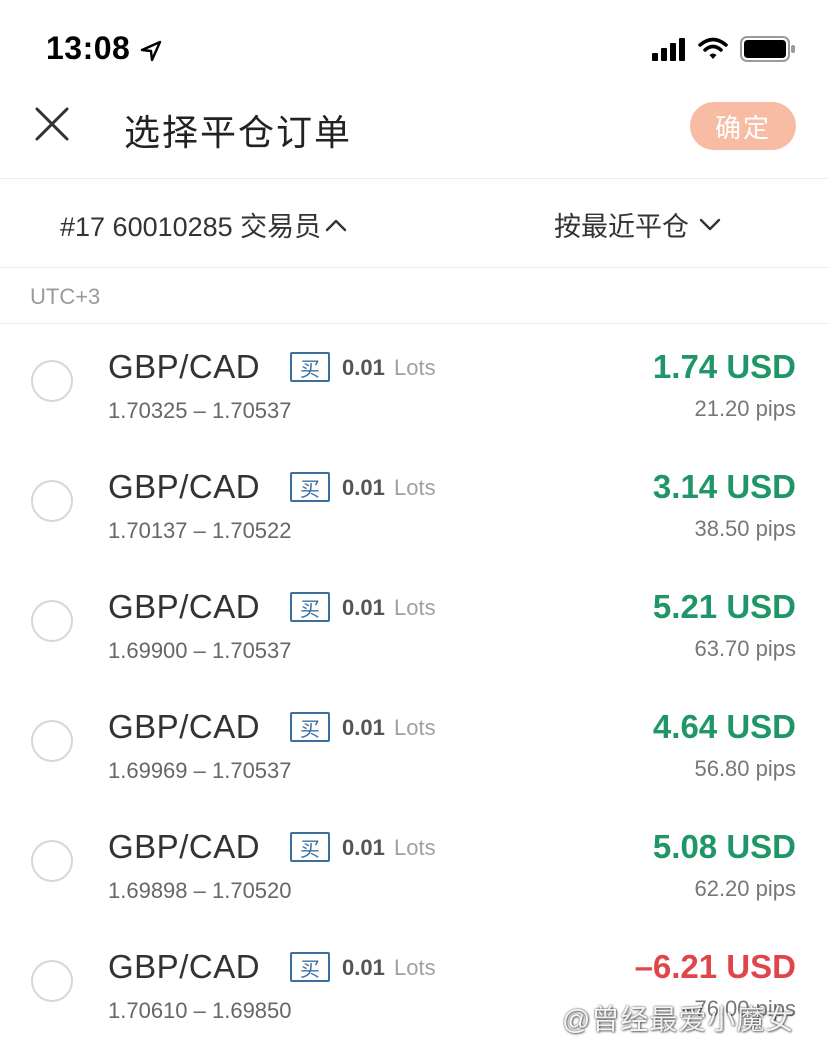 Image resolution: width=828 pixels, height=1064 pixels. I want to click on order-pips: 21.20 pips, so click(745, 408).